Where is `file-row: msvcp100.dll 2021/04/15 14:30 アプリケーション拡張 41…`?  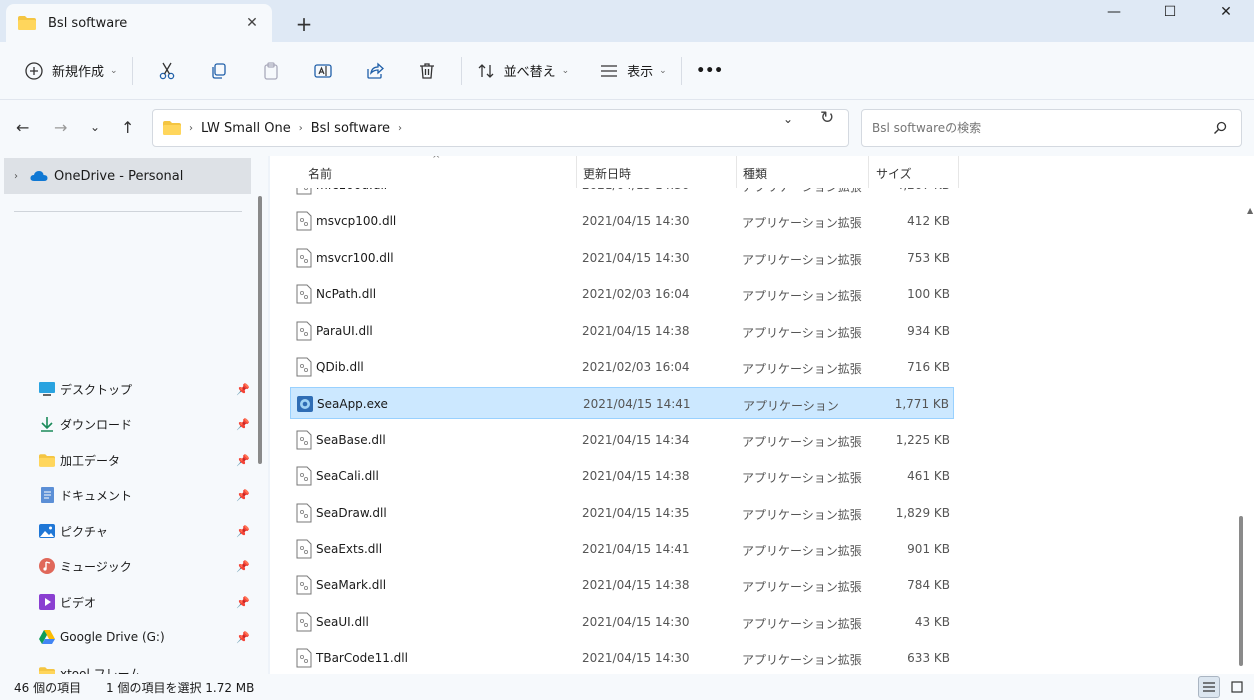 file-row: msvcp100.dll 2021/04/15 14:30 アプリケーション拡張 41… is located at coordinates (622, 221).